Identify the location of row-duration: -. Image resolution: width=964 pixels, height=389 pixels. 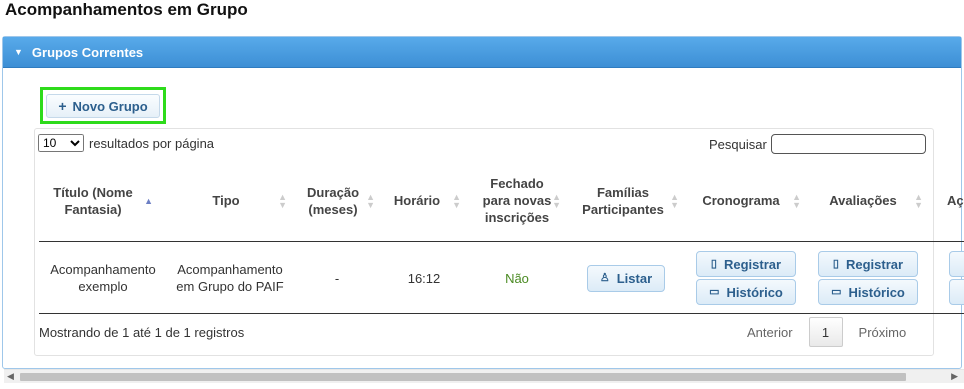
(337, 278).